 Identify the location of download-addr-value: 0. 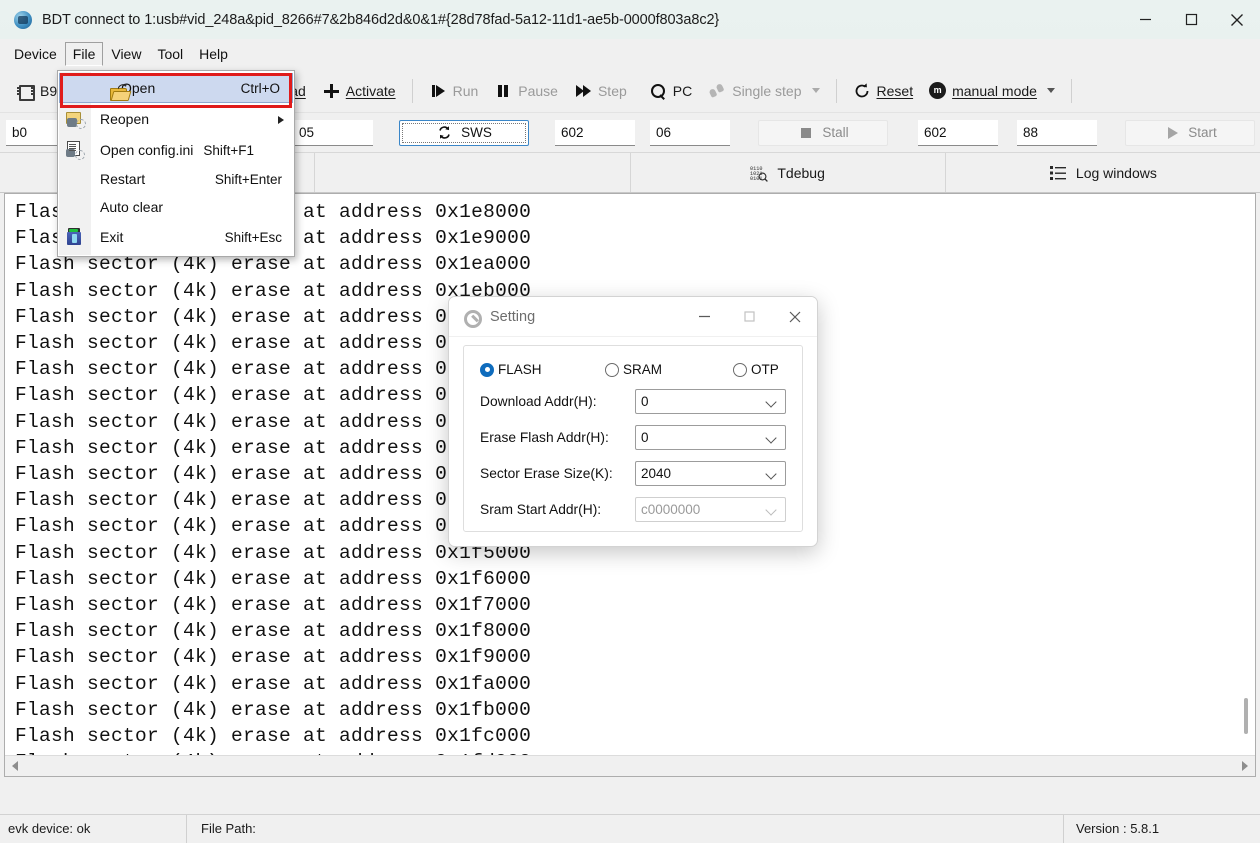
(645, 401).